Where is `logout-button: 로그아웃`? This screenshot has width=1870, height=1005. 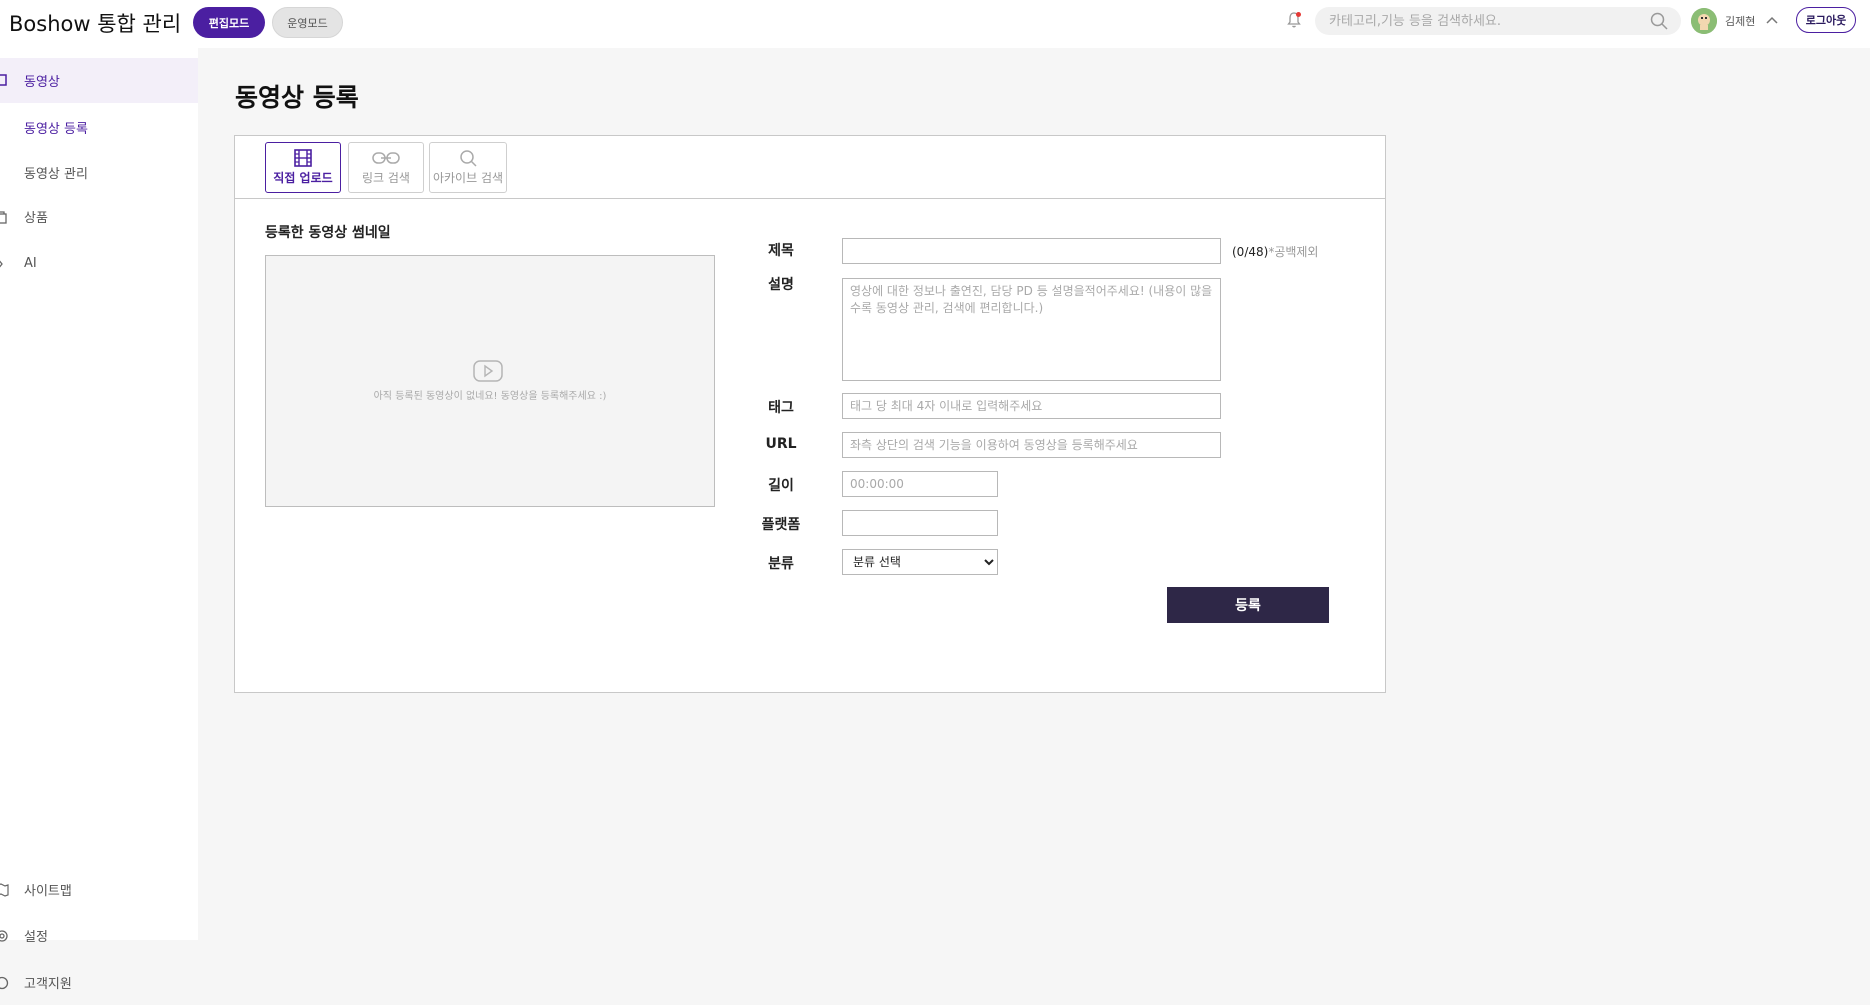 logout-button: 로그아웃 is located at coordinates (1826, 20).